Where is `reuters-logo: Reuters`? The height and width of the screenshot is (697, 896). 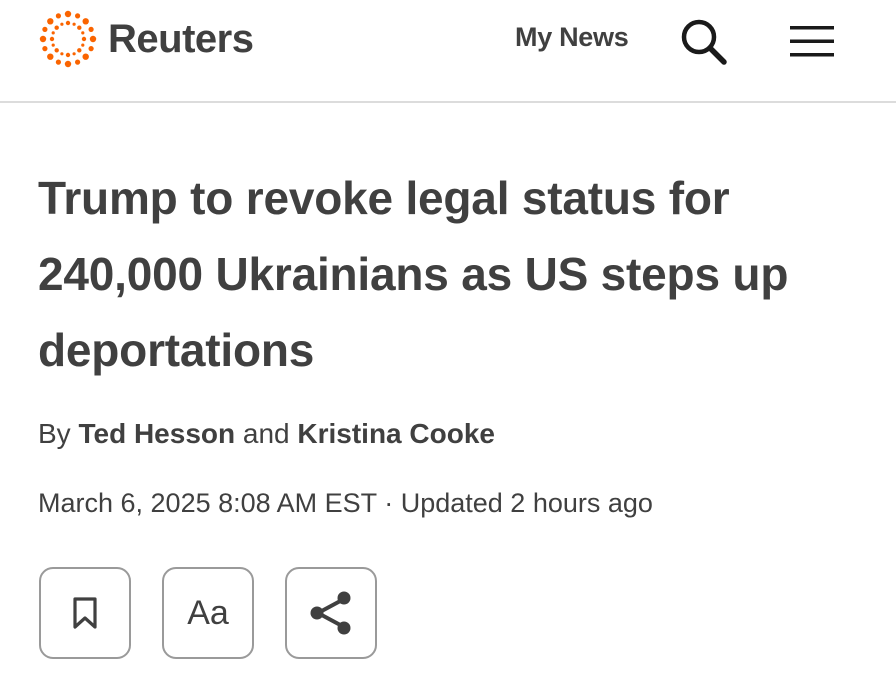 reuters-logo: Reuters is located at coordinates (145, 39).